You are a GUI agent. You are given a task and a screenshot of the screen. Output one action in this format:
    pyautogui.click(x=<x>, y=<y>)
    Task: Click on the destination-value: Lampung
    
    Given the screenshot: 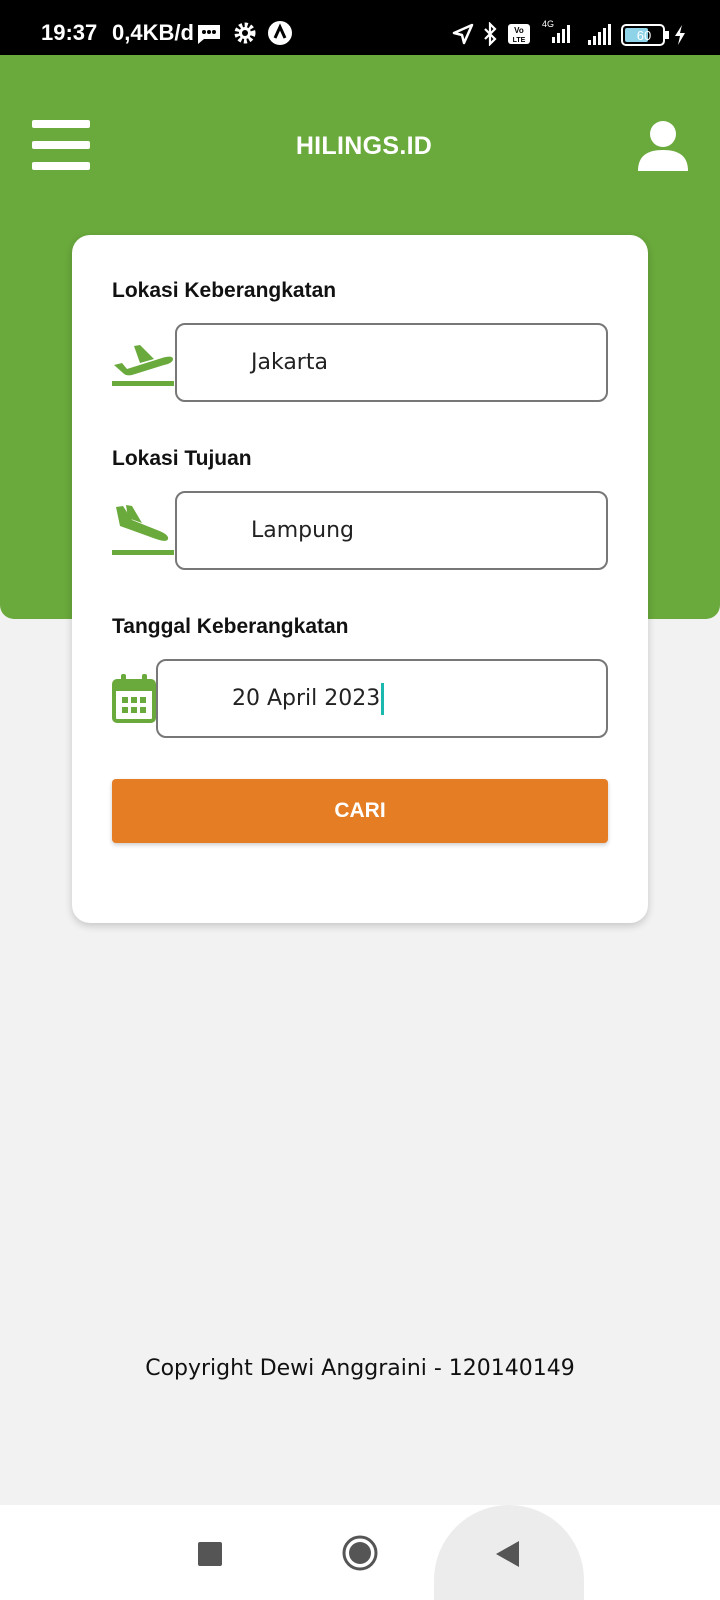 What is the action you would take?
    pyautogui.click(x=302, y=530)
    